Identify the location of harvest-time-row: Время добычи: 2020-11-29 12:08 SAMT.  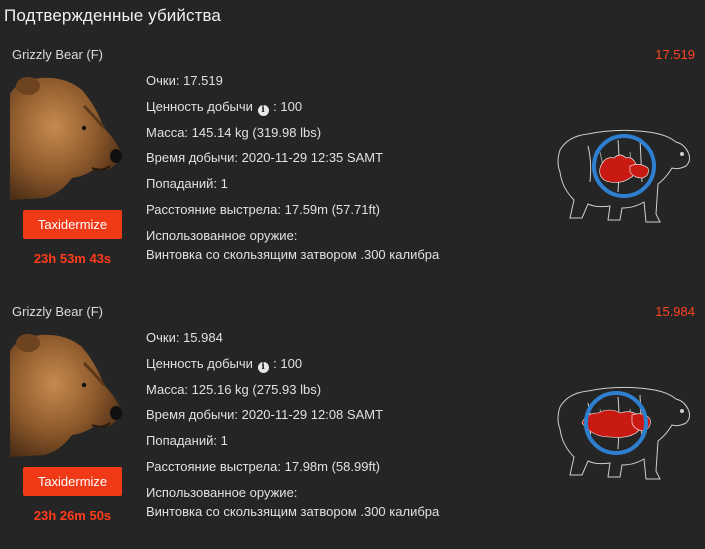
(292, 419).